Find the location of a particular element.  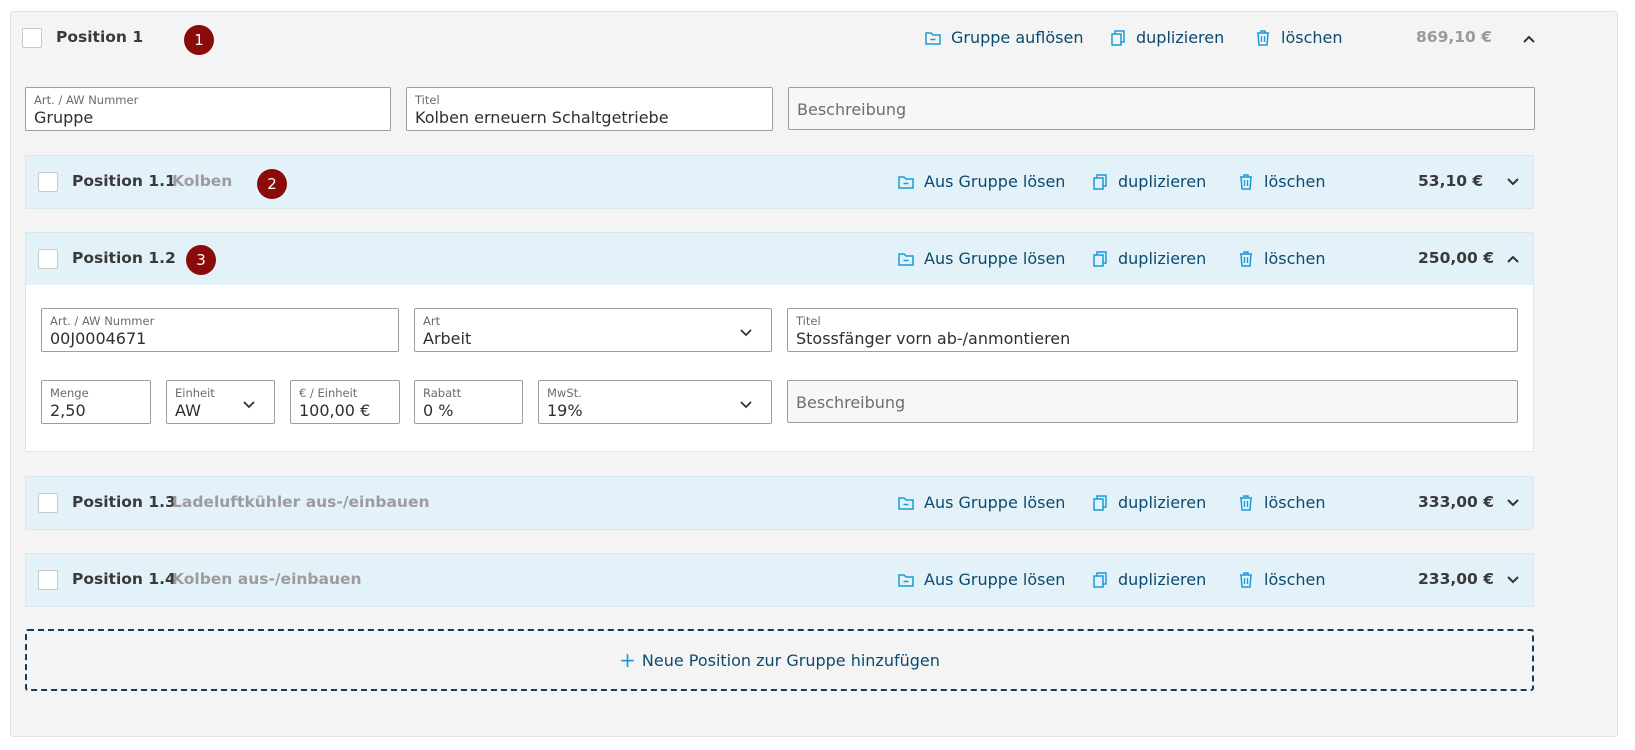

price-per-unit-field: € / Einheit 100,00 € is located at coordinates (345, 402).